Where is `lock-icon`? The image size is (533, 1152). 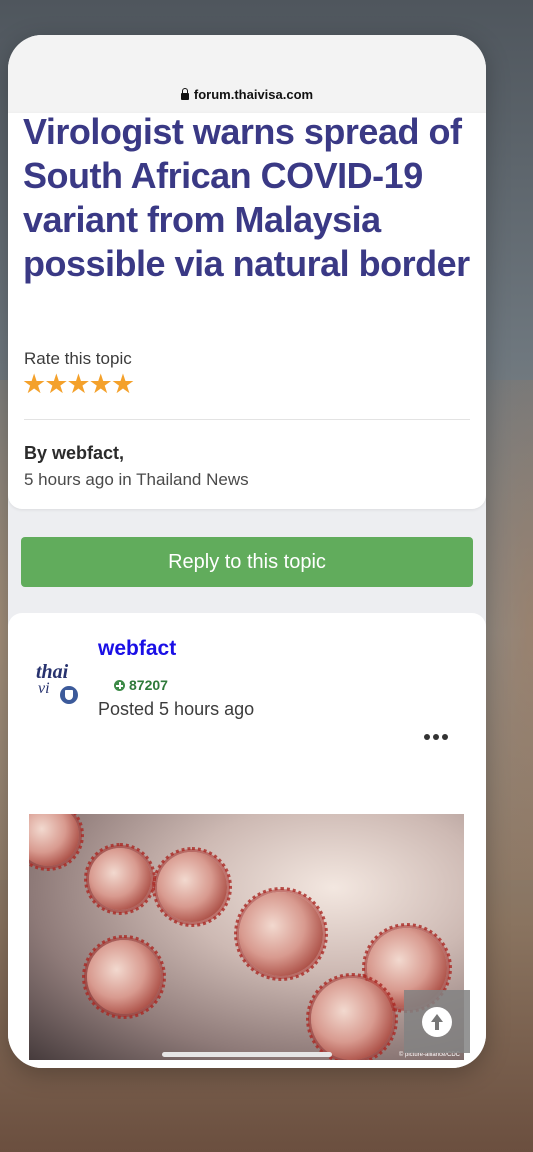 lock-icon is located at coordinates (184, 94).